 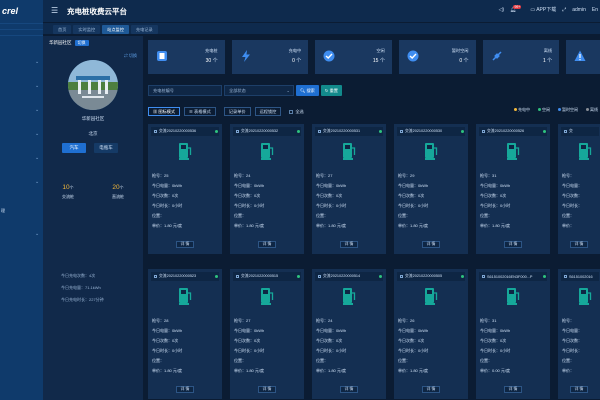 I want to click on menu-icon: ☰, so click(x=54, y=10).